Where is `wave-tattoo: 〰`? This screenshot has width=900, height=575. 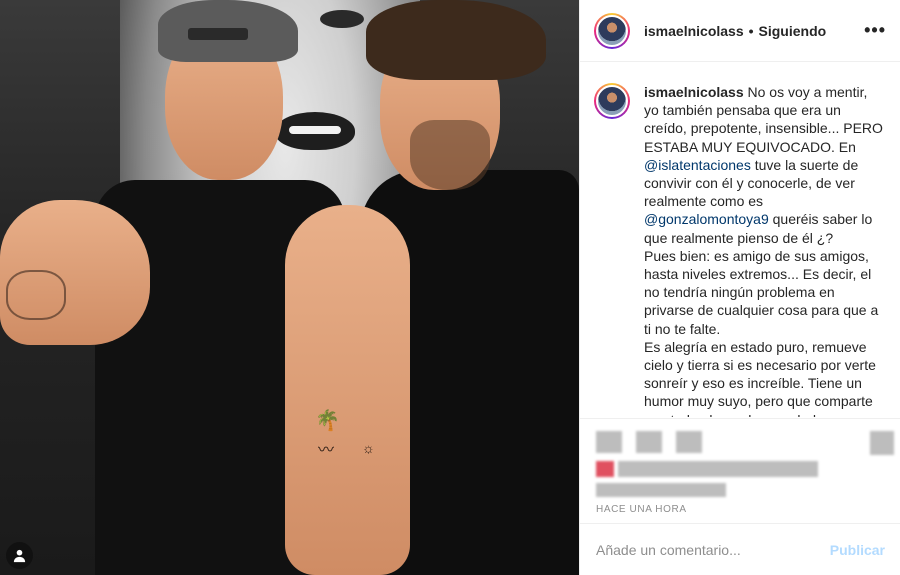 wave-tattoo: 〰 is located at coordinates (326, 450).